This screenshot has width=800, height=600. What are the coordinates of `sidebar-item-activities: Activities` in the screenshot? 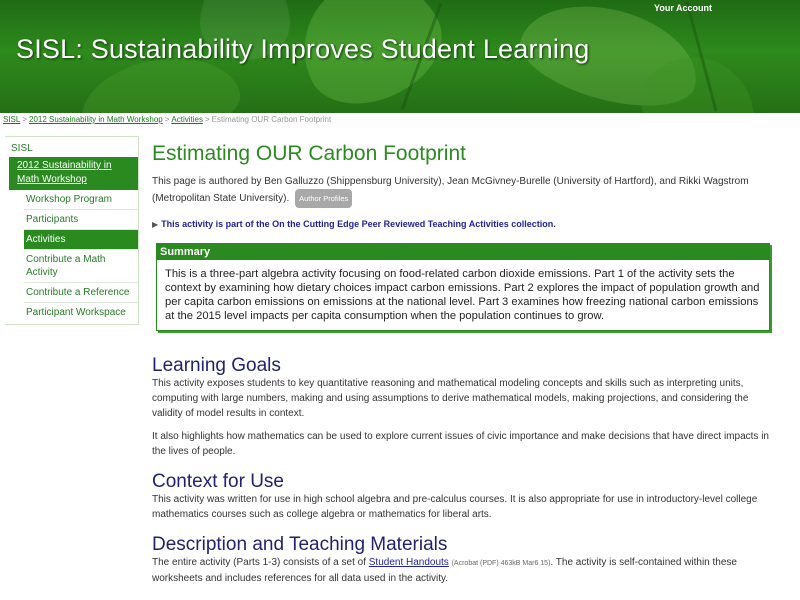 It's located at (81, 239).